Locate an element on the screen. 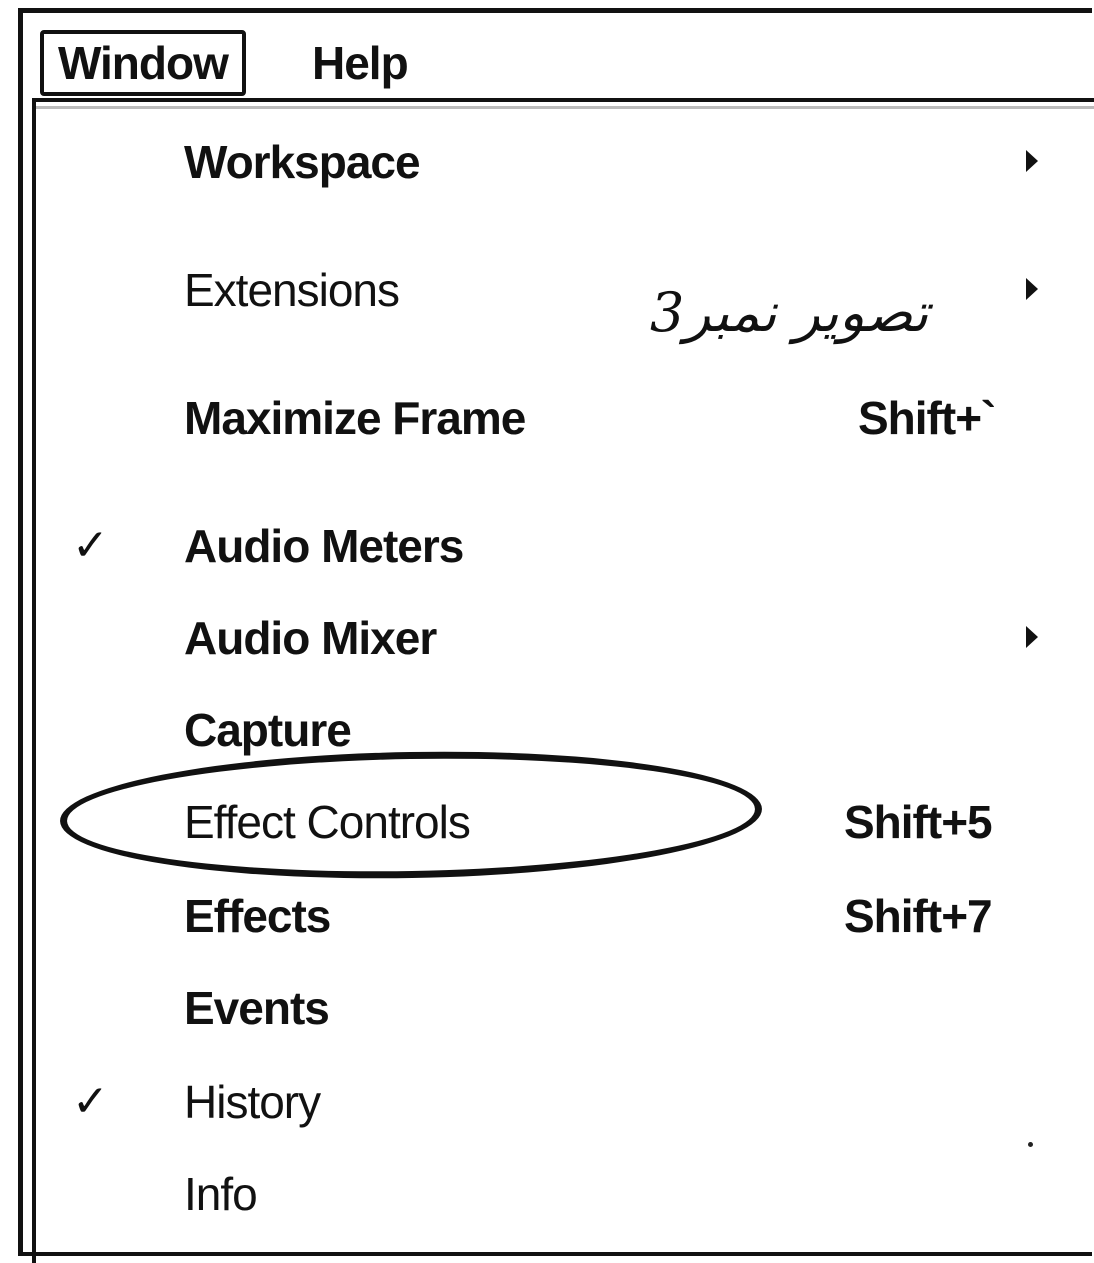 This screenshot has width=1094, height=1263. menu-item-shortcut: Shift+5 is located at coordinates (918, 822).